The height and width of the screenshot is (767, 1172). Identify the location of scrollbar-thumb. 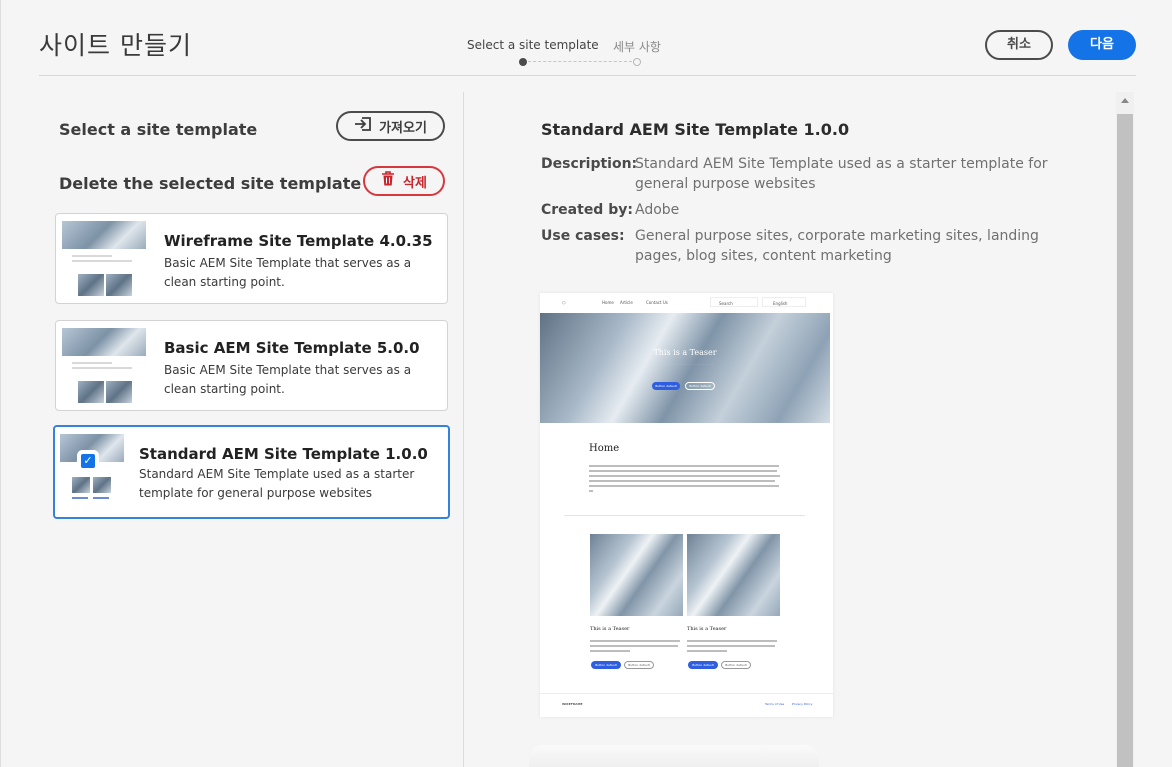
(1125, 440).